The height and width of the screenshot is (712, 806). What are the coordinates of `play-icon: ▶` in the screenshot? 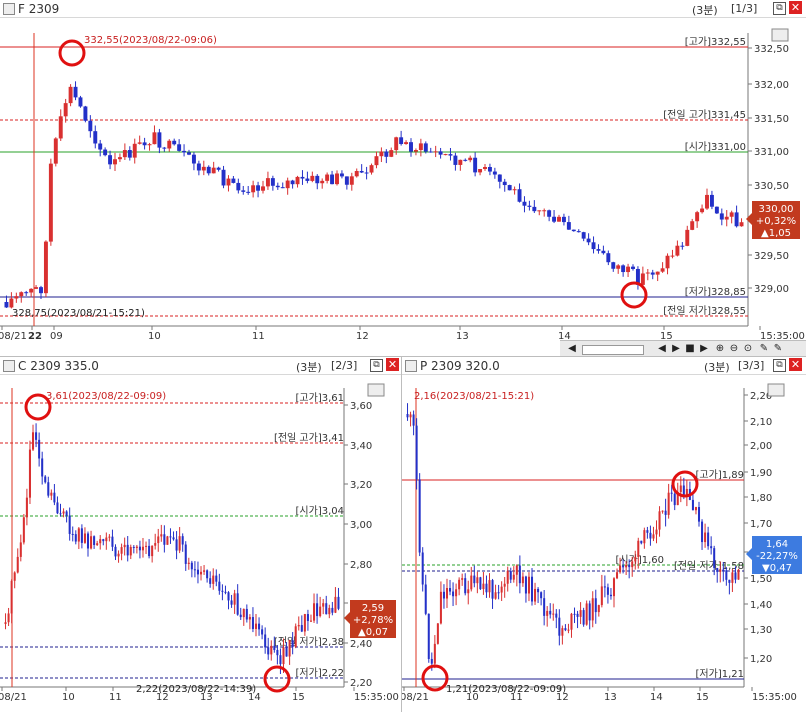 It's located at (676, 349).